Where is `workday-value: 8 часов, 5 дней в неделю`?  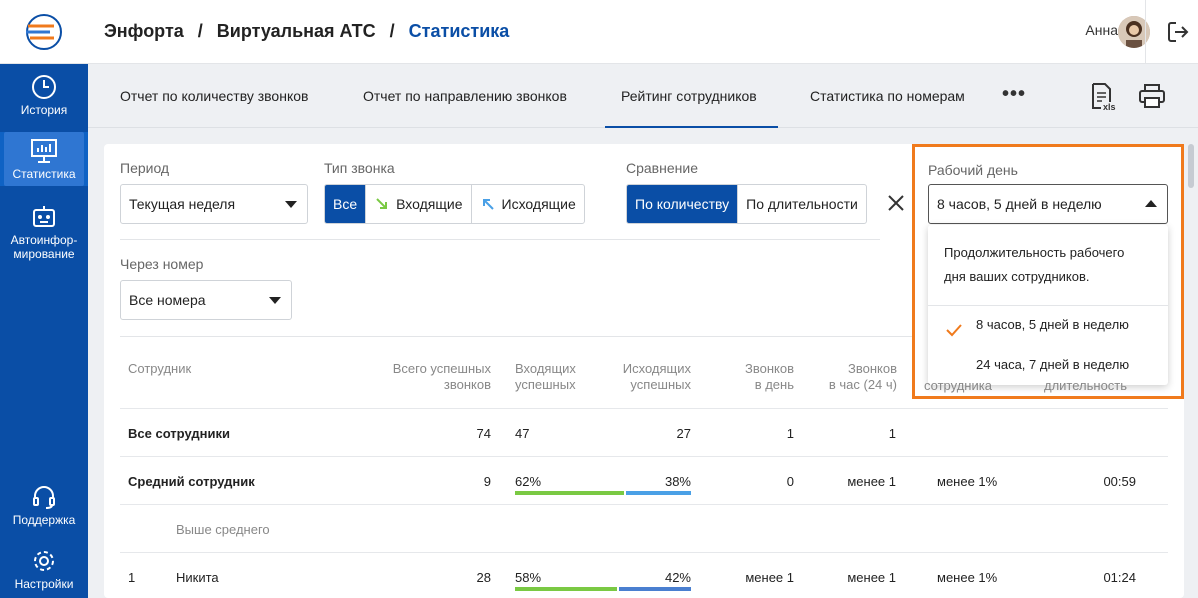 workday-value: 8 часов, 5 дней в неделю is located at coordinates (1019, 204).